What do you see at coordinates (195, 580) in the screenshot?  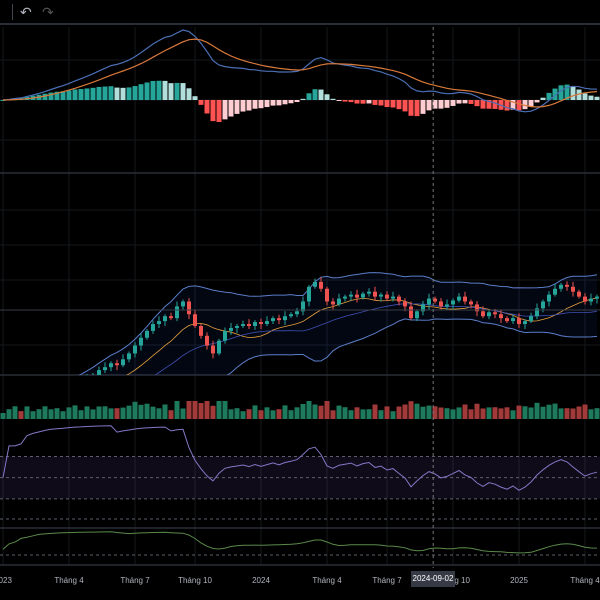 I see `time-axis-label: Tháng 10` at bounding box center [195, 580].